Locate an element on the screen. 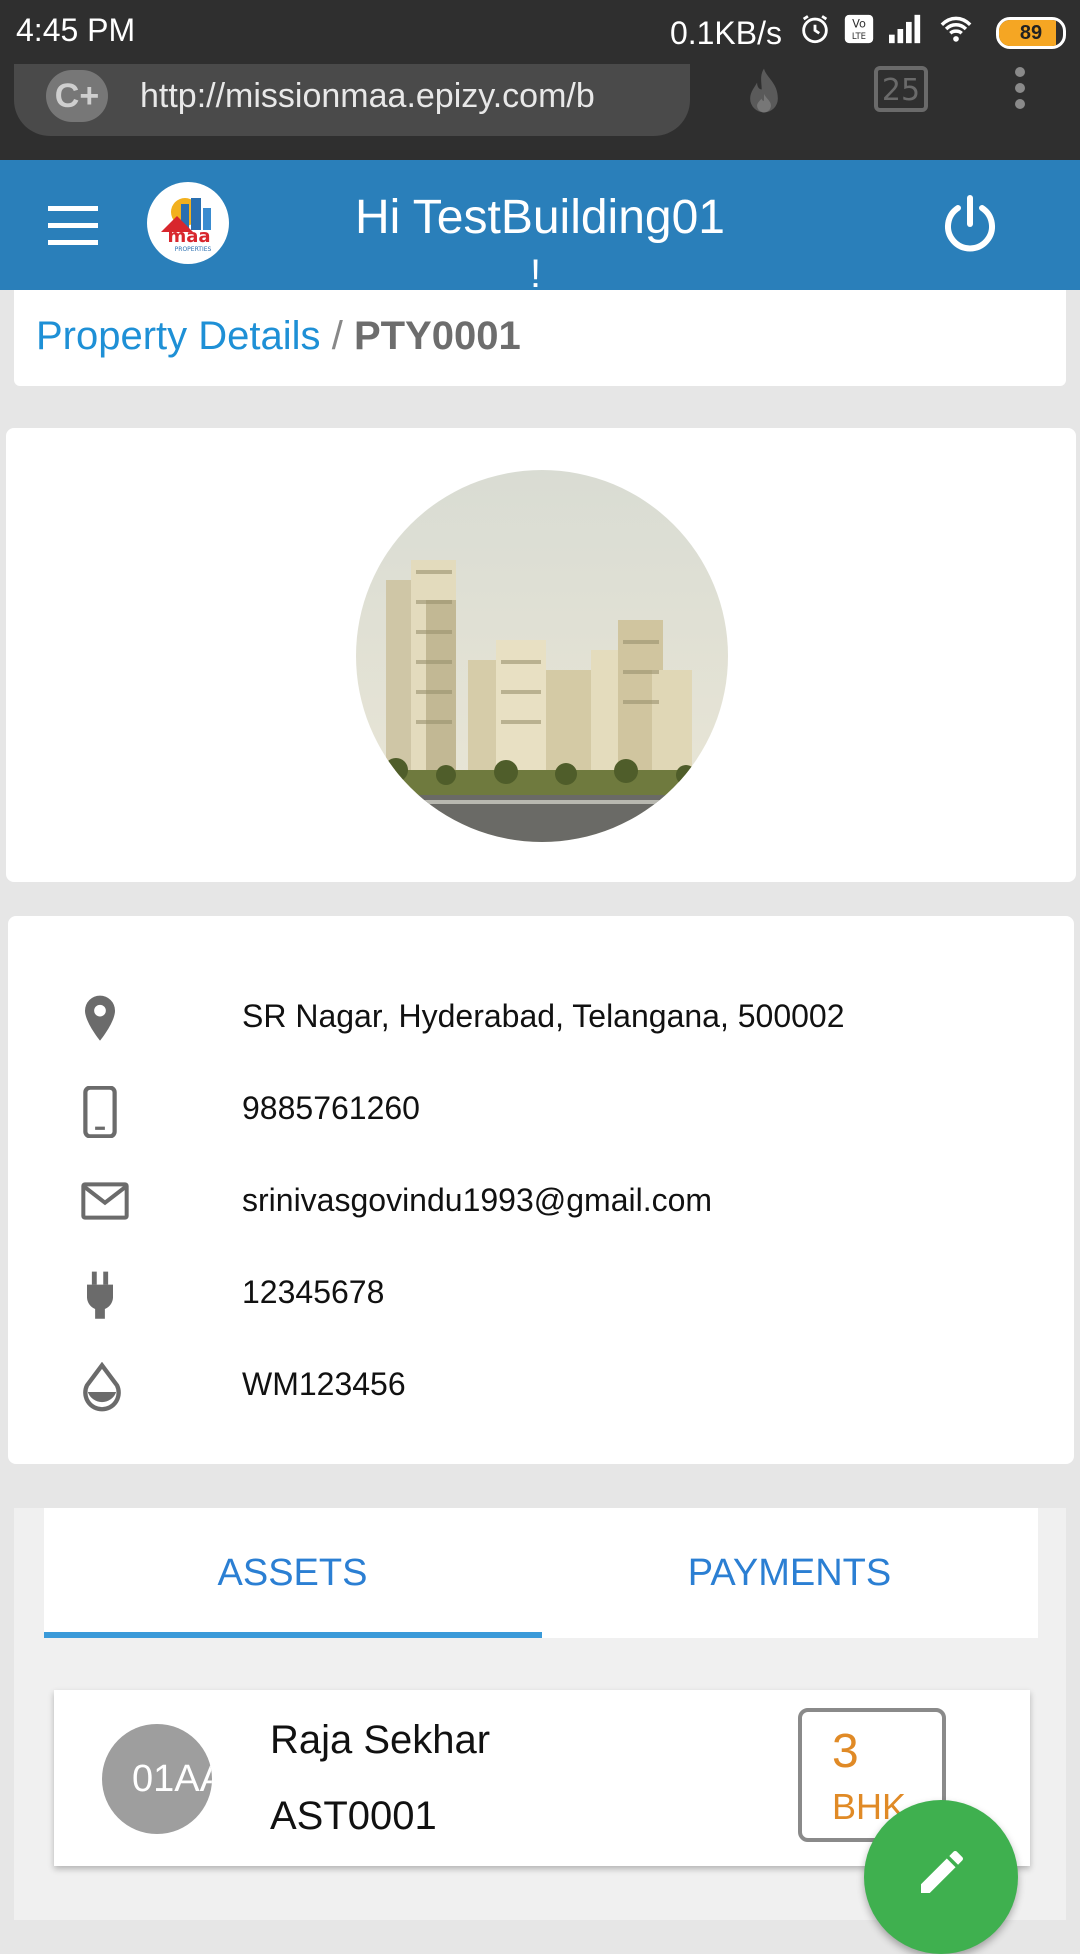 The image size is (1080, 1954). water-meter-text: WM123456 is located at coordinates (324, 1384).